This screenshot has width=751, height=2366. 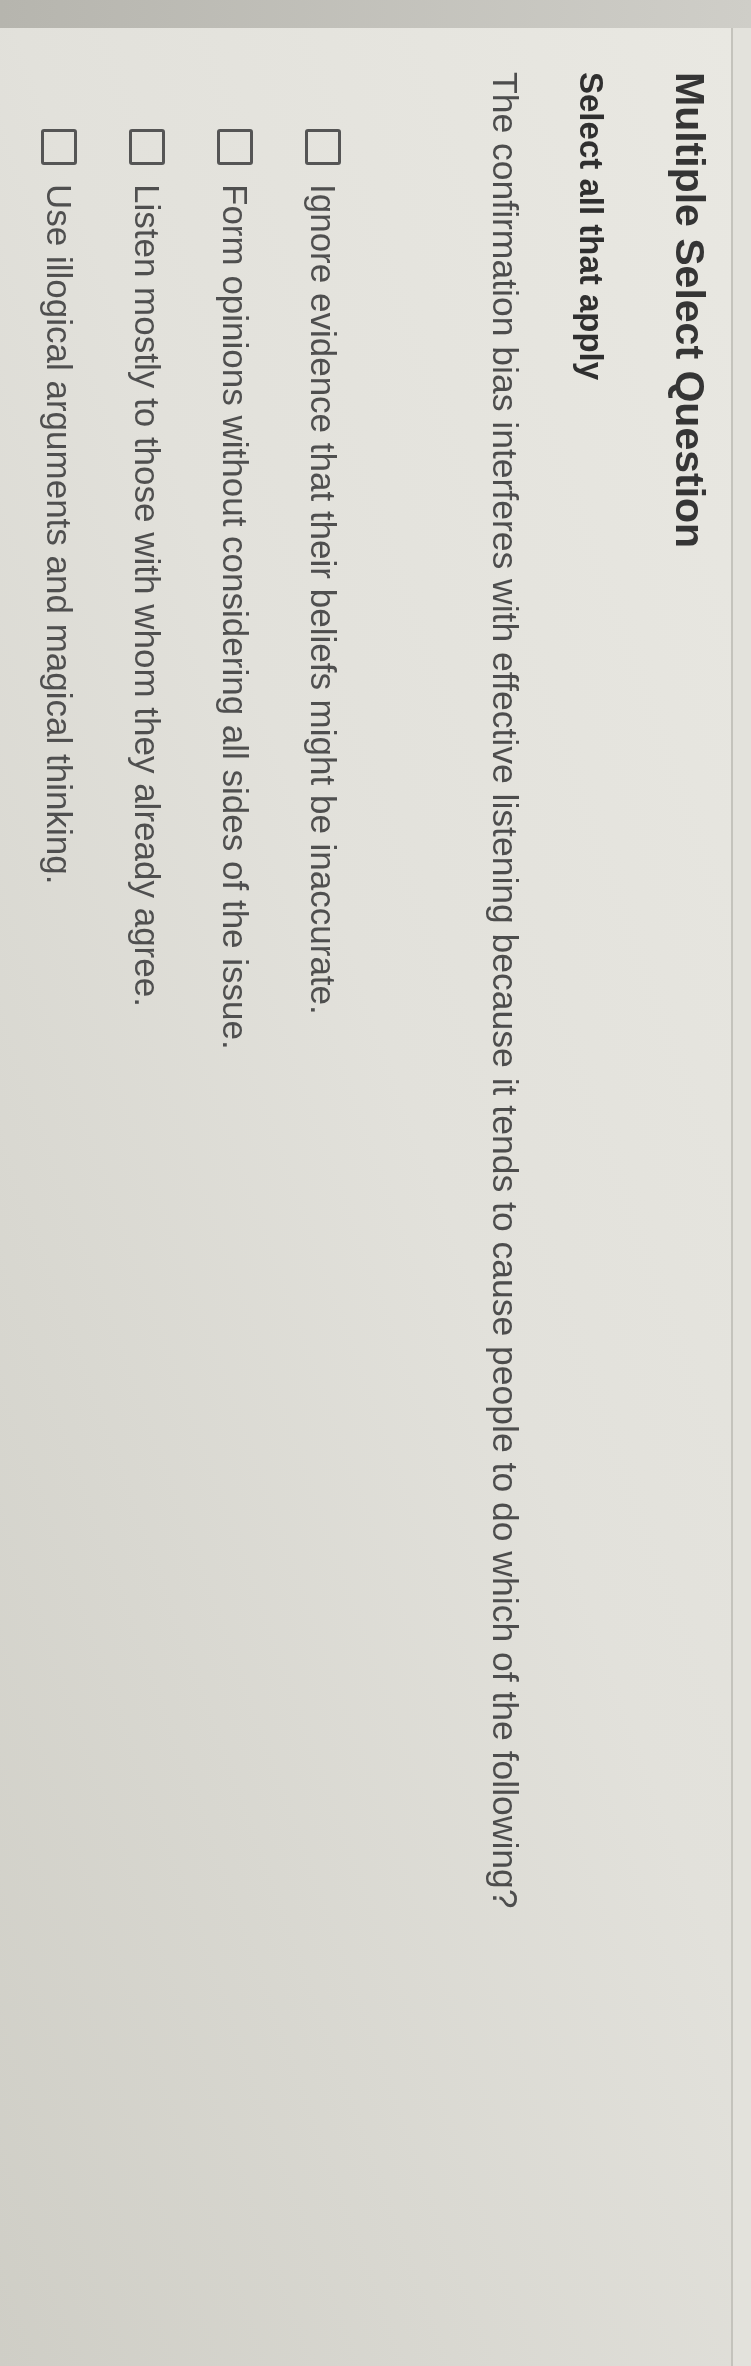 What do you see at coordinates (505, 991) in the screenshot?
I see `question-text: The confirmation bias interferes with effective listening because it tends to cause people to do which of the following?` at bounding box center [505, 991].